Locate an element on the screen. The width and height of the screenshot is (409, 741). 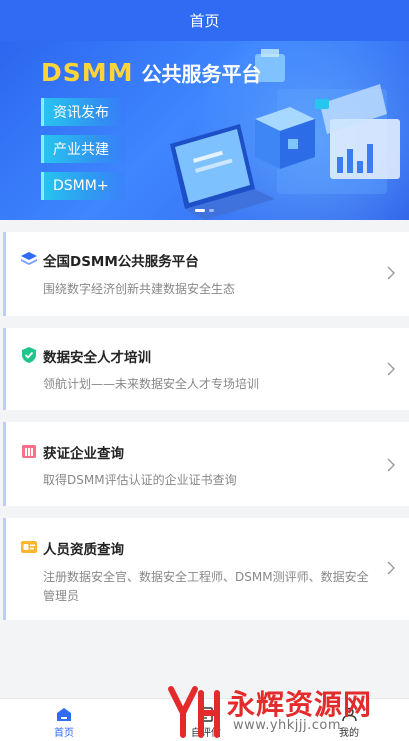
card-title: 人员资质查询 is located at coordinates (83, 550).